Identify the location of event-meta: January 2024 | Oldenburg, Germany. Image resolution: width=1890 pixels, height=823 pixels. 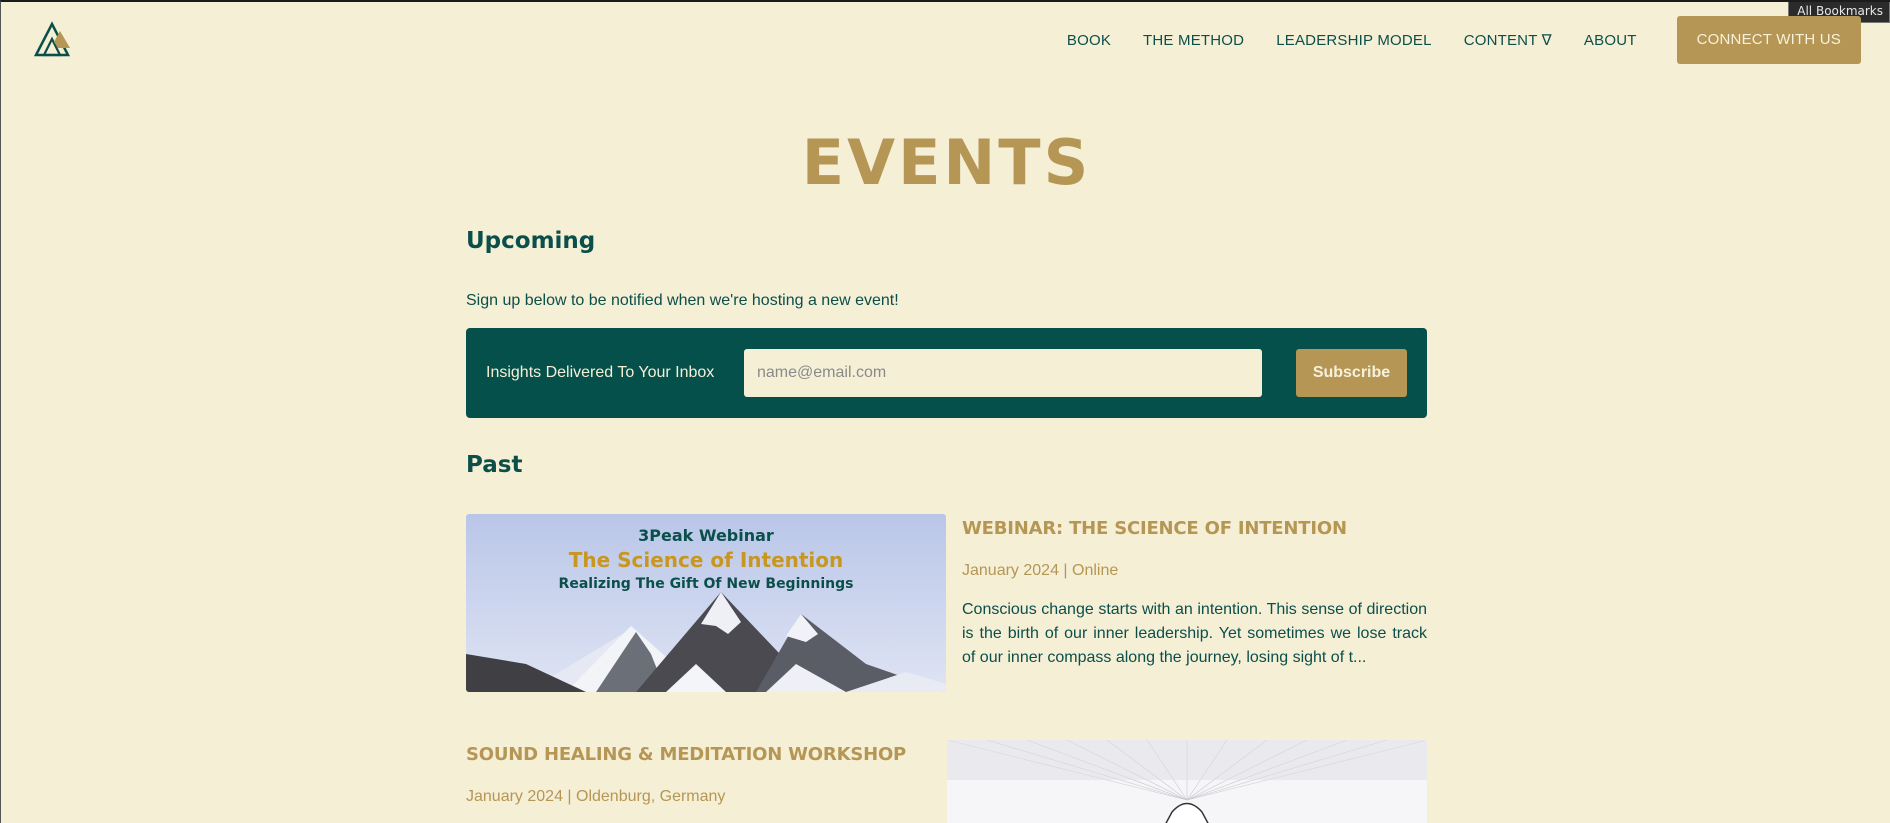
(596, 796).